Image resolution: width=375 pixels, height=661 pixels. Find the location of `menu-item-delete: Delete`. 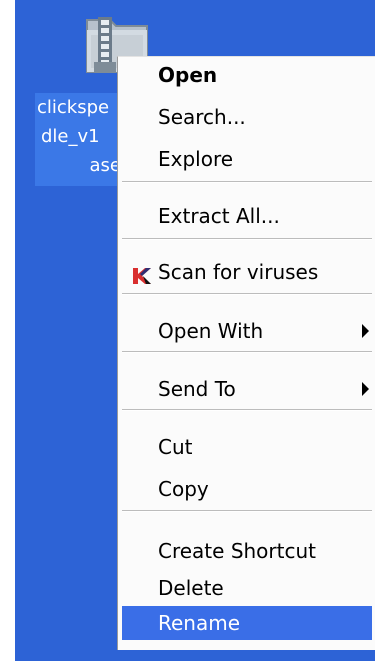

menu-item-delete: Delete is located at coordinates (247, 588).